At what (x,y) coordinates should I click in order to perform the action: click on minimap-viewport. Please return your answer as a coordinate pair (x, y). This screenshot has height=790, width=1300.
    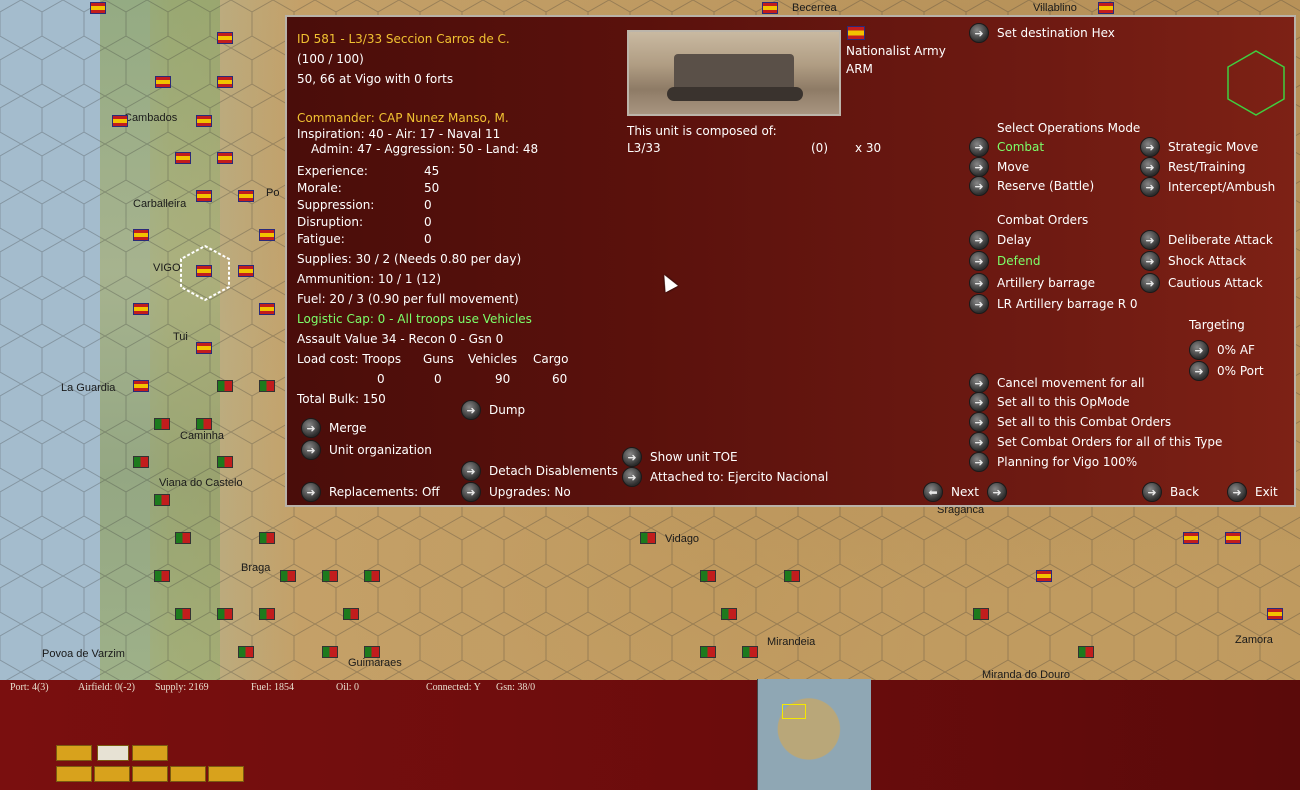
    Looking at the image, I should click on (794, 711).